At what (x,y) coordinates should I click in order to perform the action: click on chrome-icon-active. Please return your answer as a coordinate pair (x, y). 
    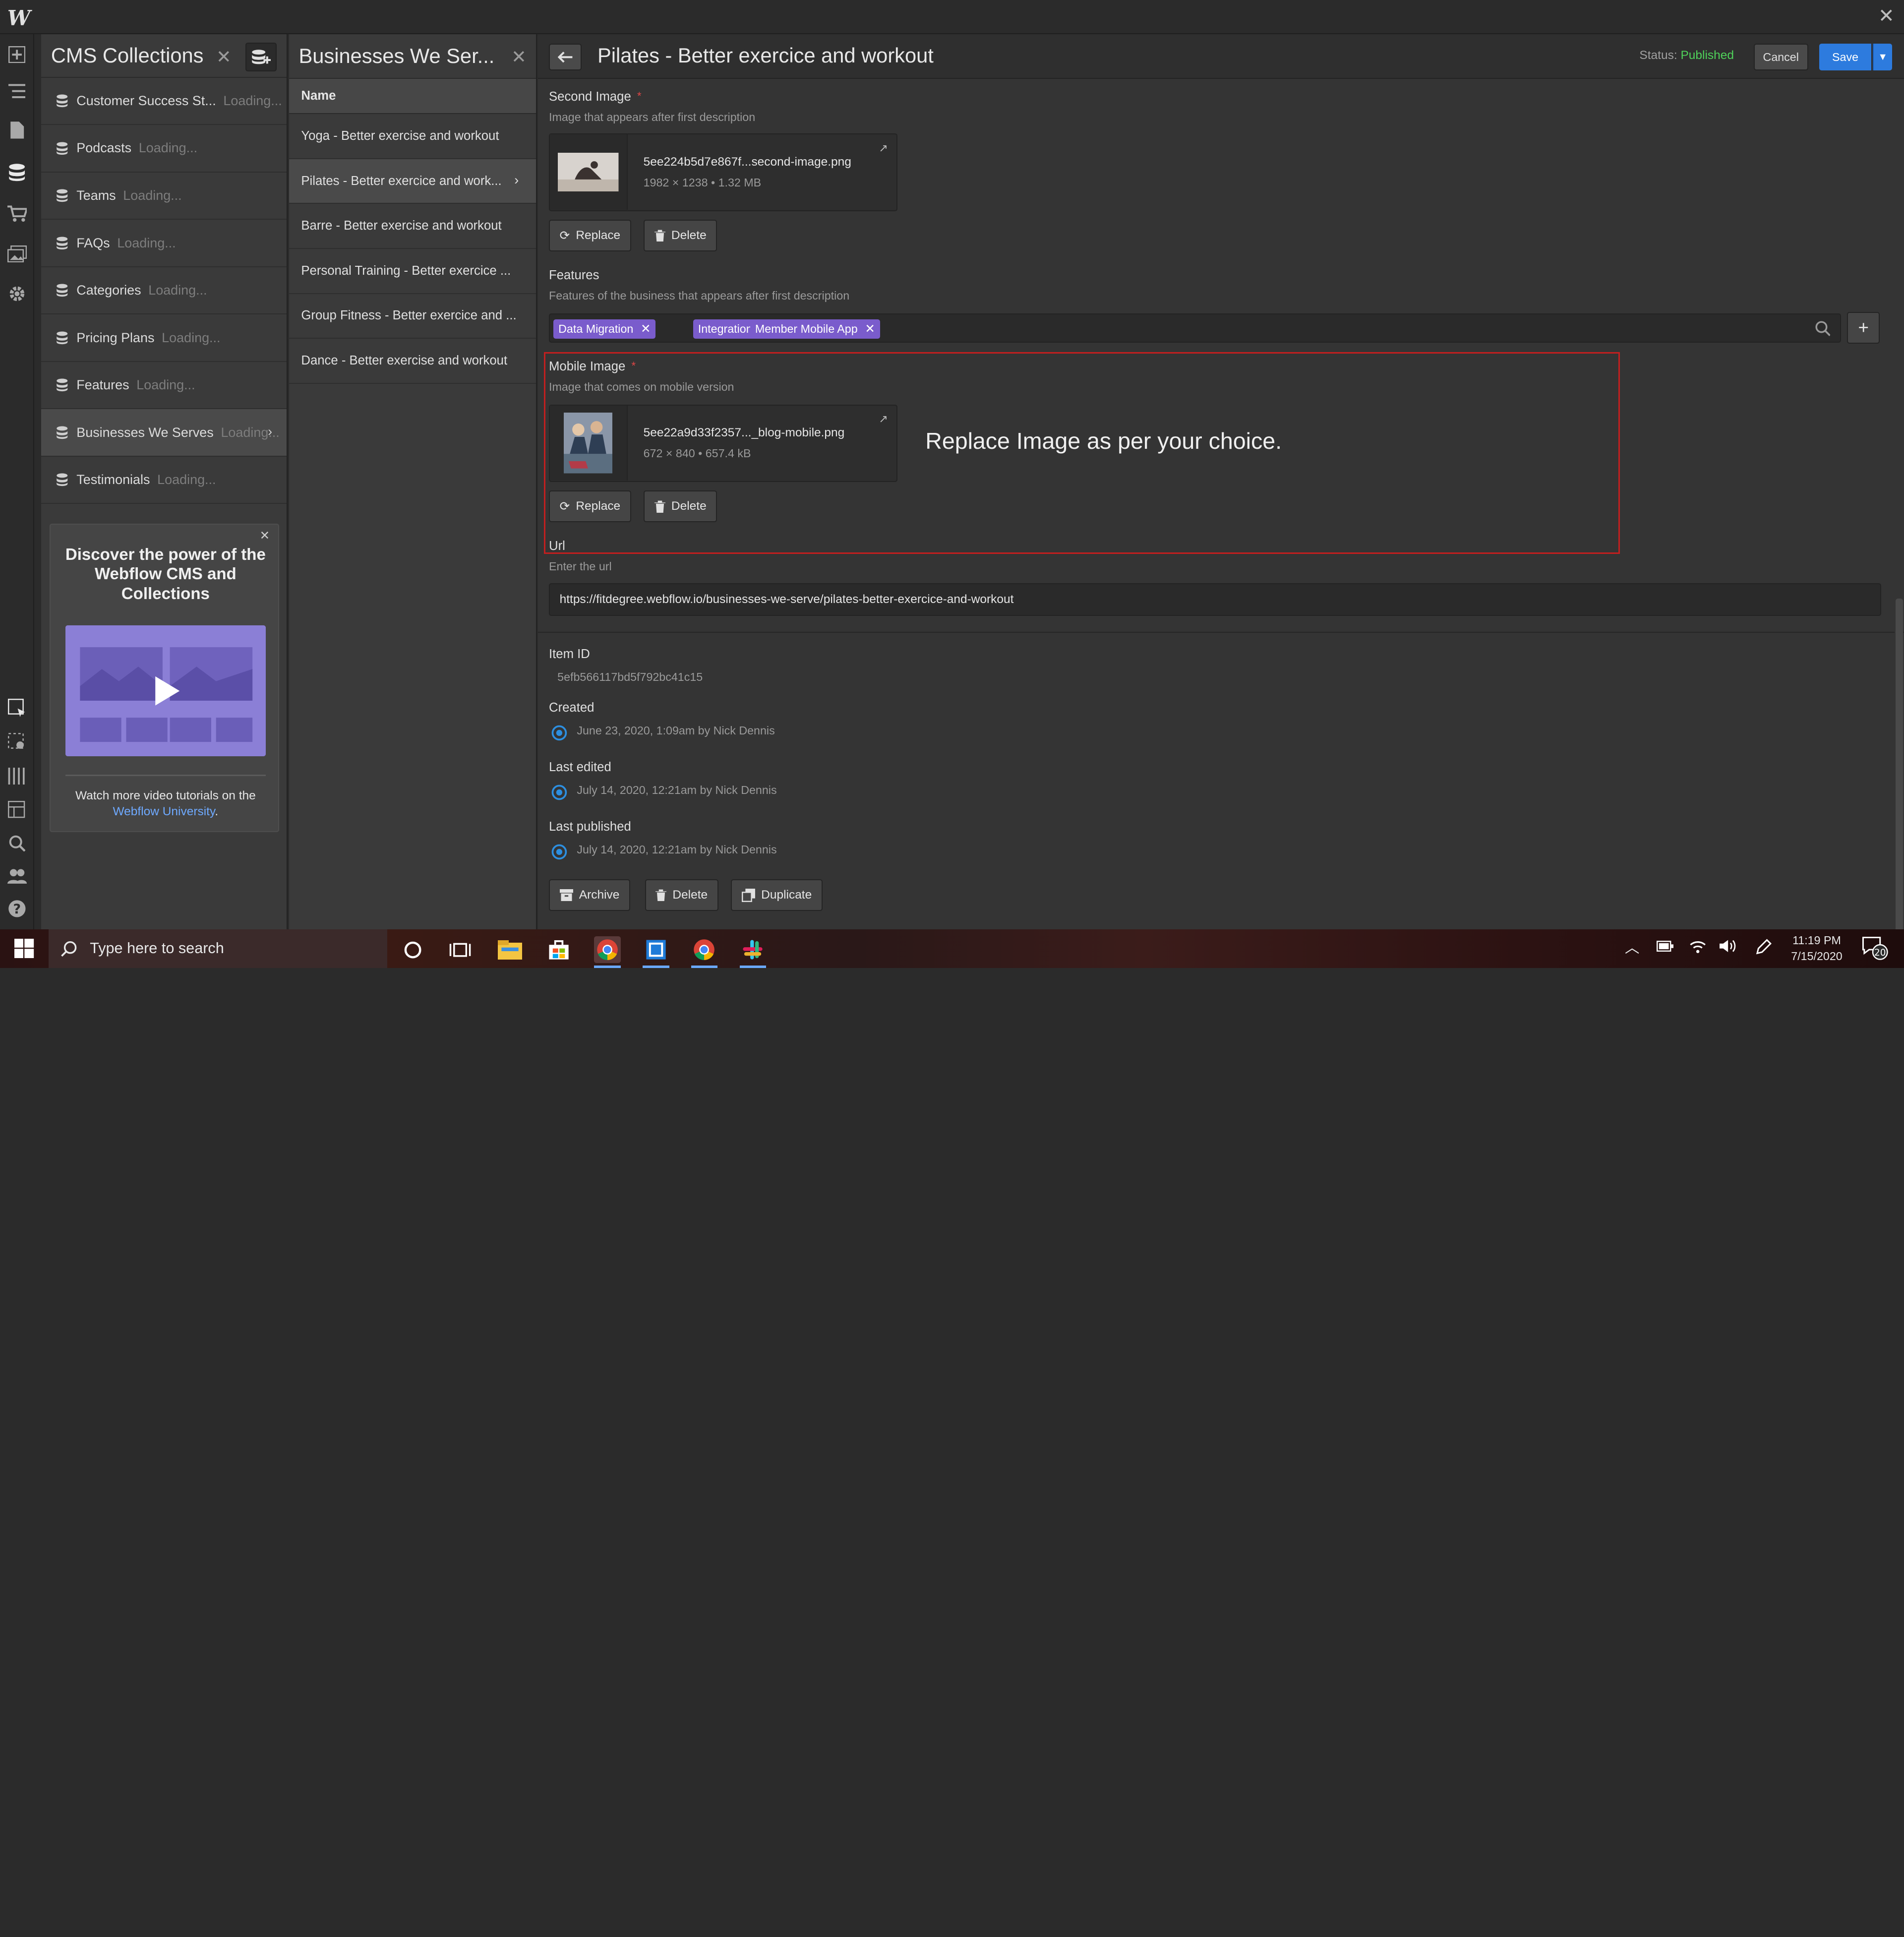
    Looking at the image, I should click on (607, 950).